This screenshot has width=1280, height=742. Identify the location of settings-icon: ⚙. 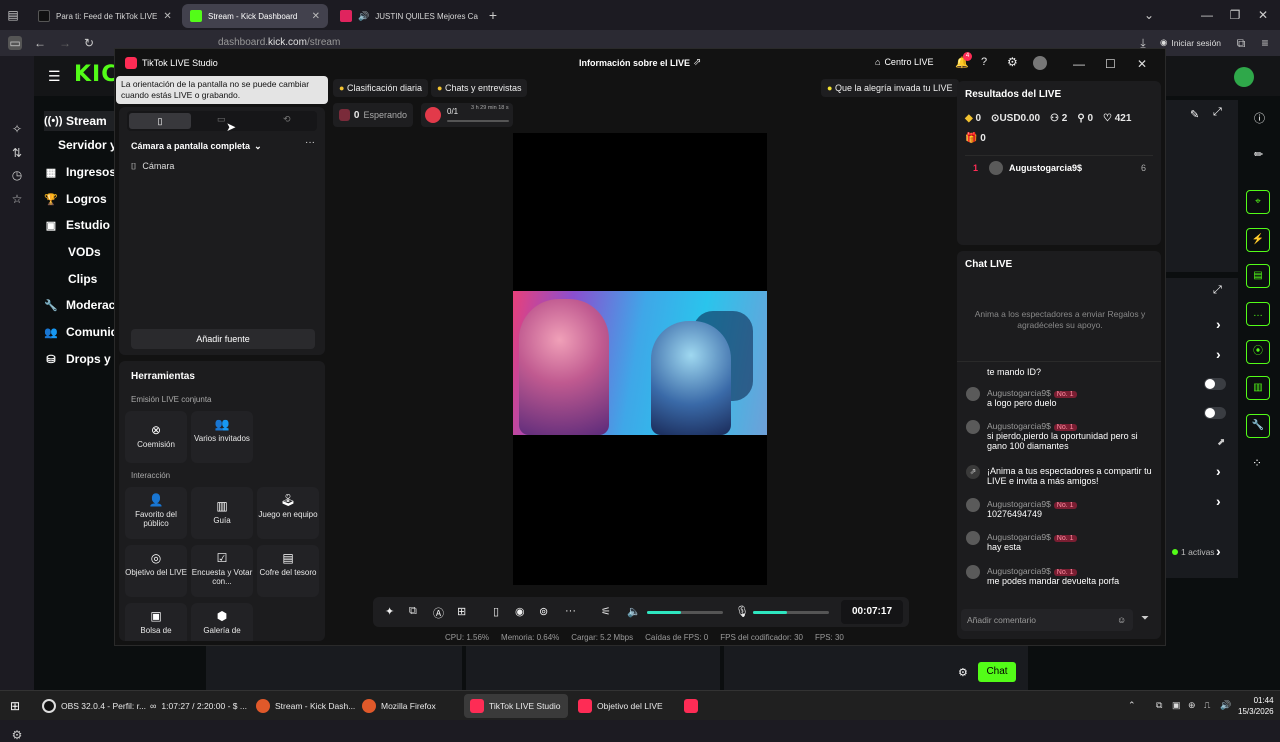
(17, 735).